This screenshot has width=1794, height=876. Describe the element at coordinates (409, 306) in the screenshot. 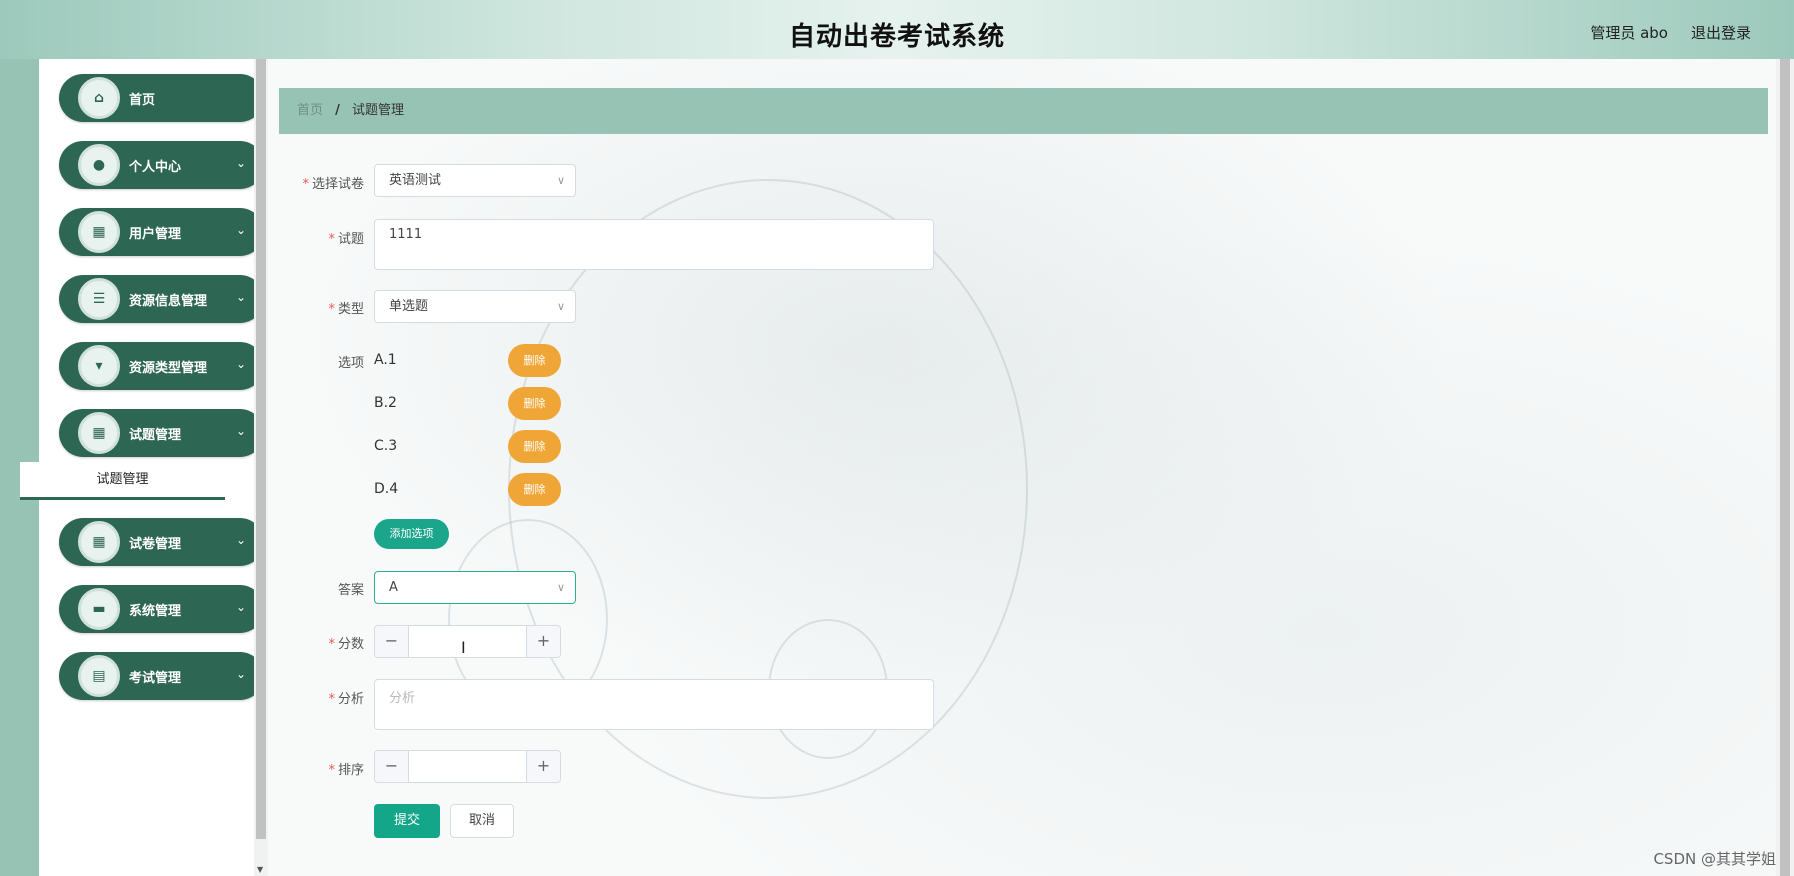

I see `type-select-value: 单选题` at that location.